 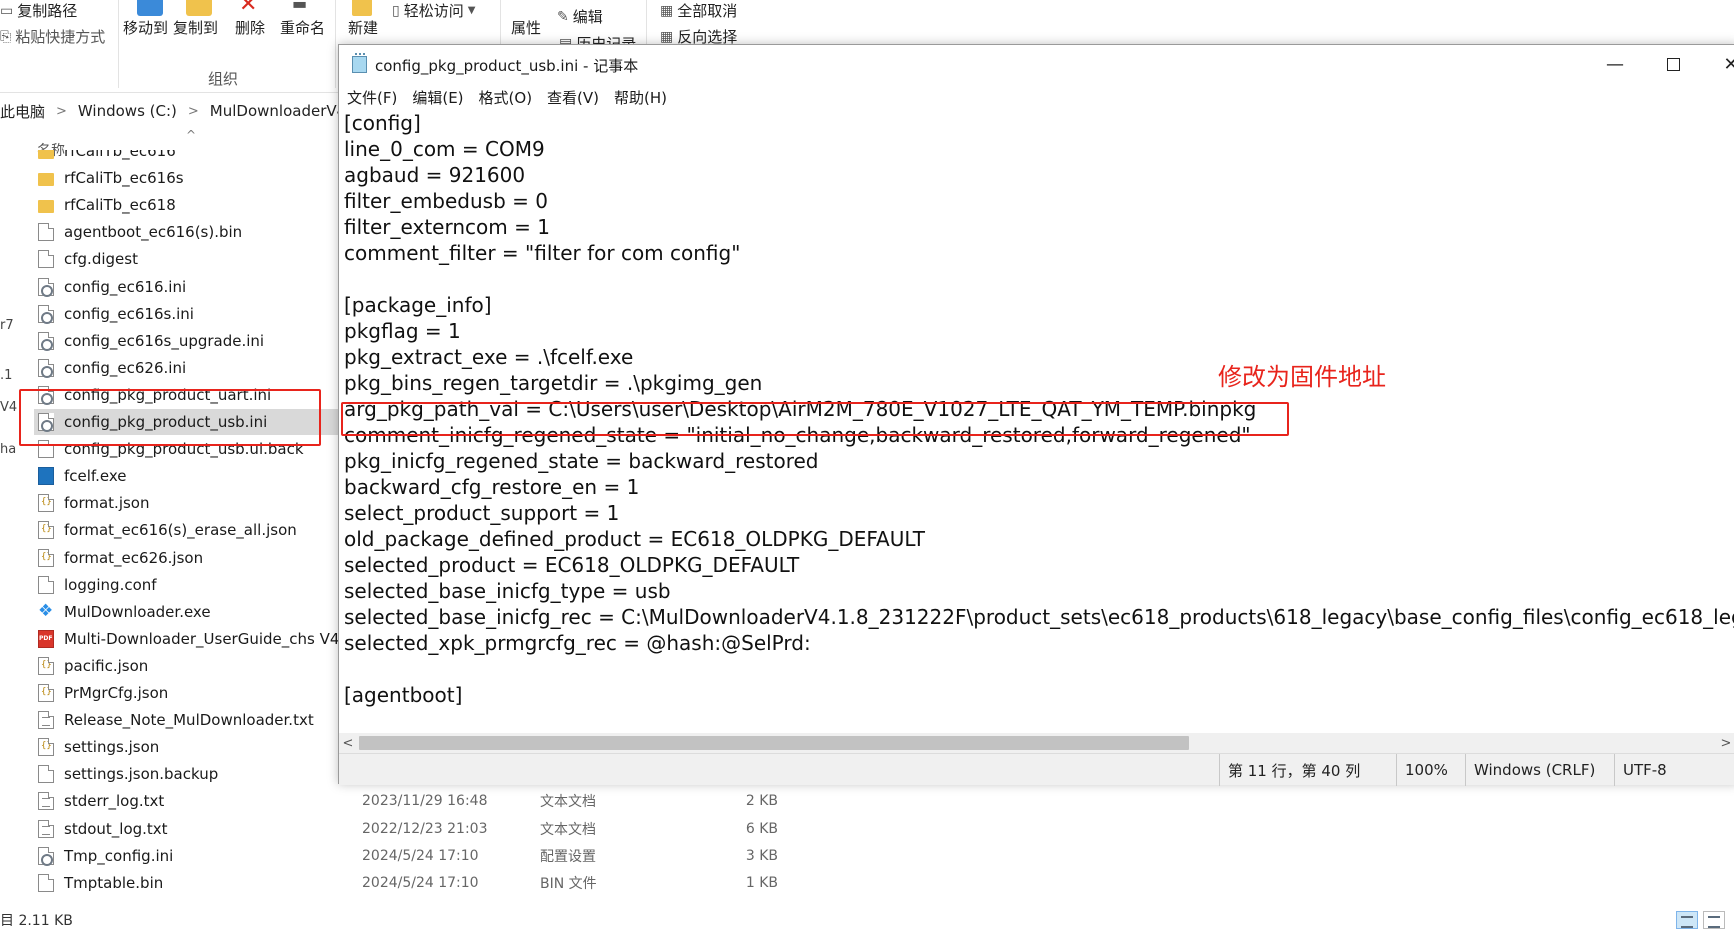 I want to click on close-icon: ✕, so click(x=1728, y=64).